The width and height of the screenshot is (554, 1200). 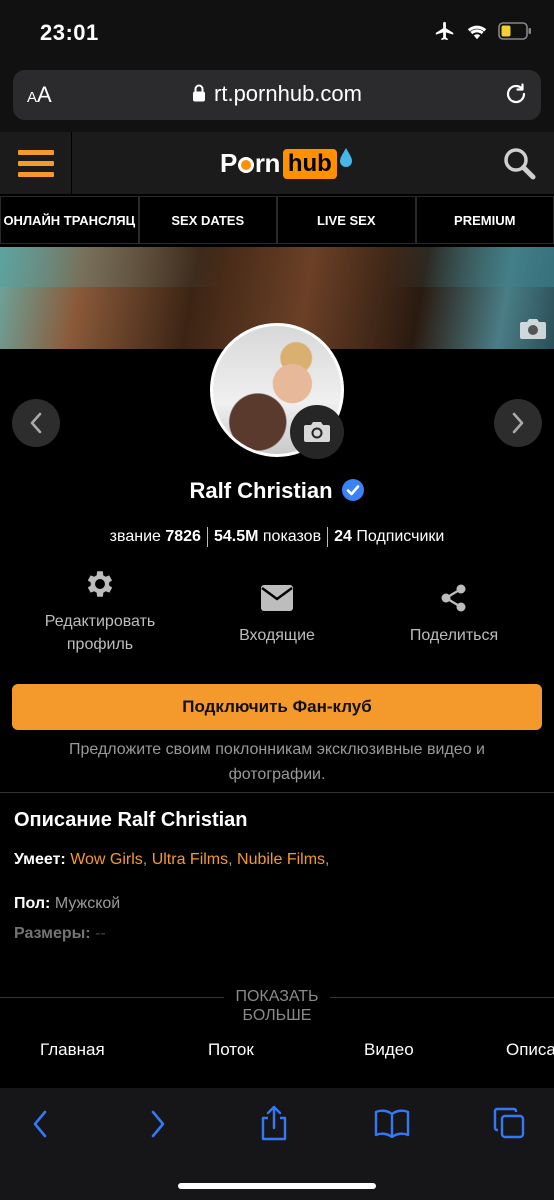 I want to click on show-more-button: ПОКАЗАТЬ БОЛЬШЕ, so click(x=277, y=1006).